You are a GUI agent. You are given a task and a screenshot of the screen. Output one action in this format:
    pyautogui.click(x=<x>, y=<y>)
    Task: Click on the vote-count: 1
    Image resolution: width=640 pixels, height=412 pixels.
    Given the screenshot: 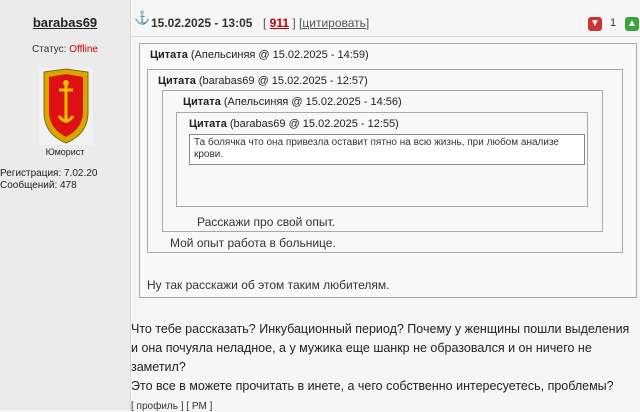 What is the action you would take?
    pyautogui.click(x=613, y=23)
    